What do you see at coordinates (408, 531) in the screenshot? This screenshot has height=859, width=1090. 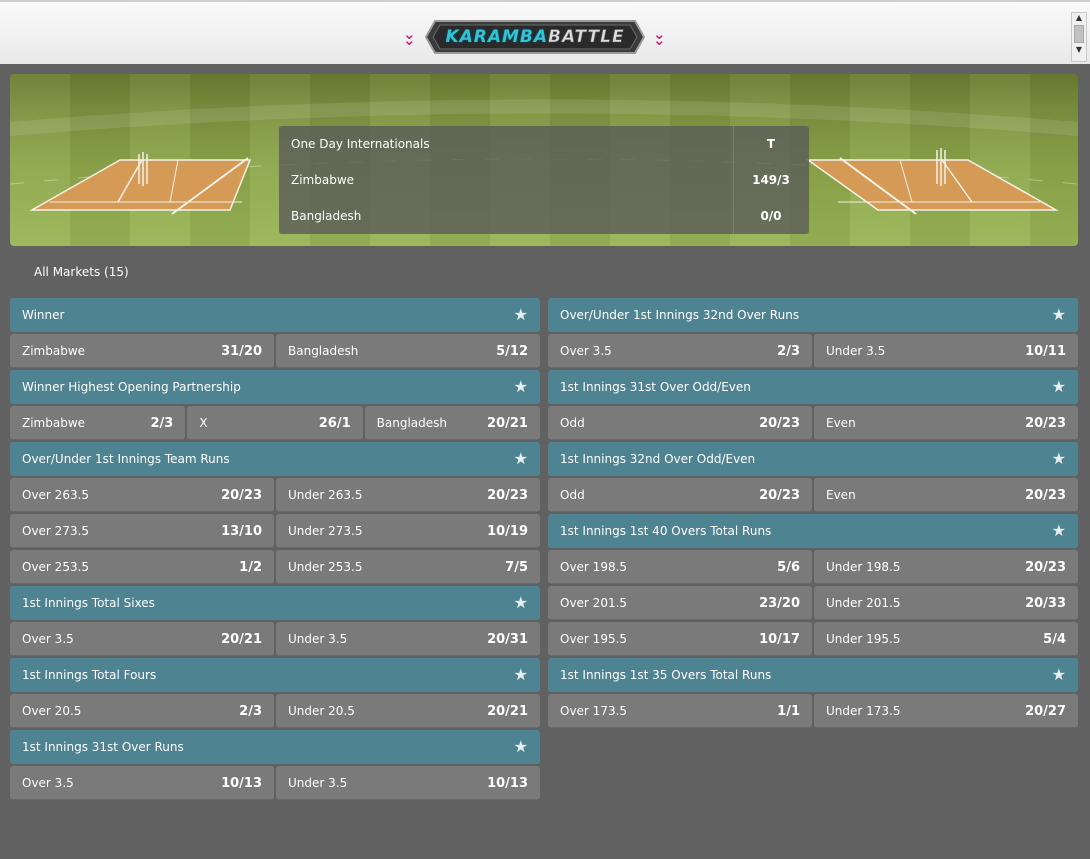 I see `selection-button: Under 273.5 10/19` at bounding box center [408, 531].